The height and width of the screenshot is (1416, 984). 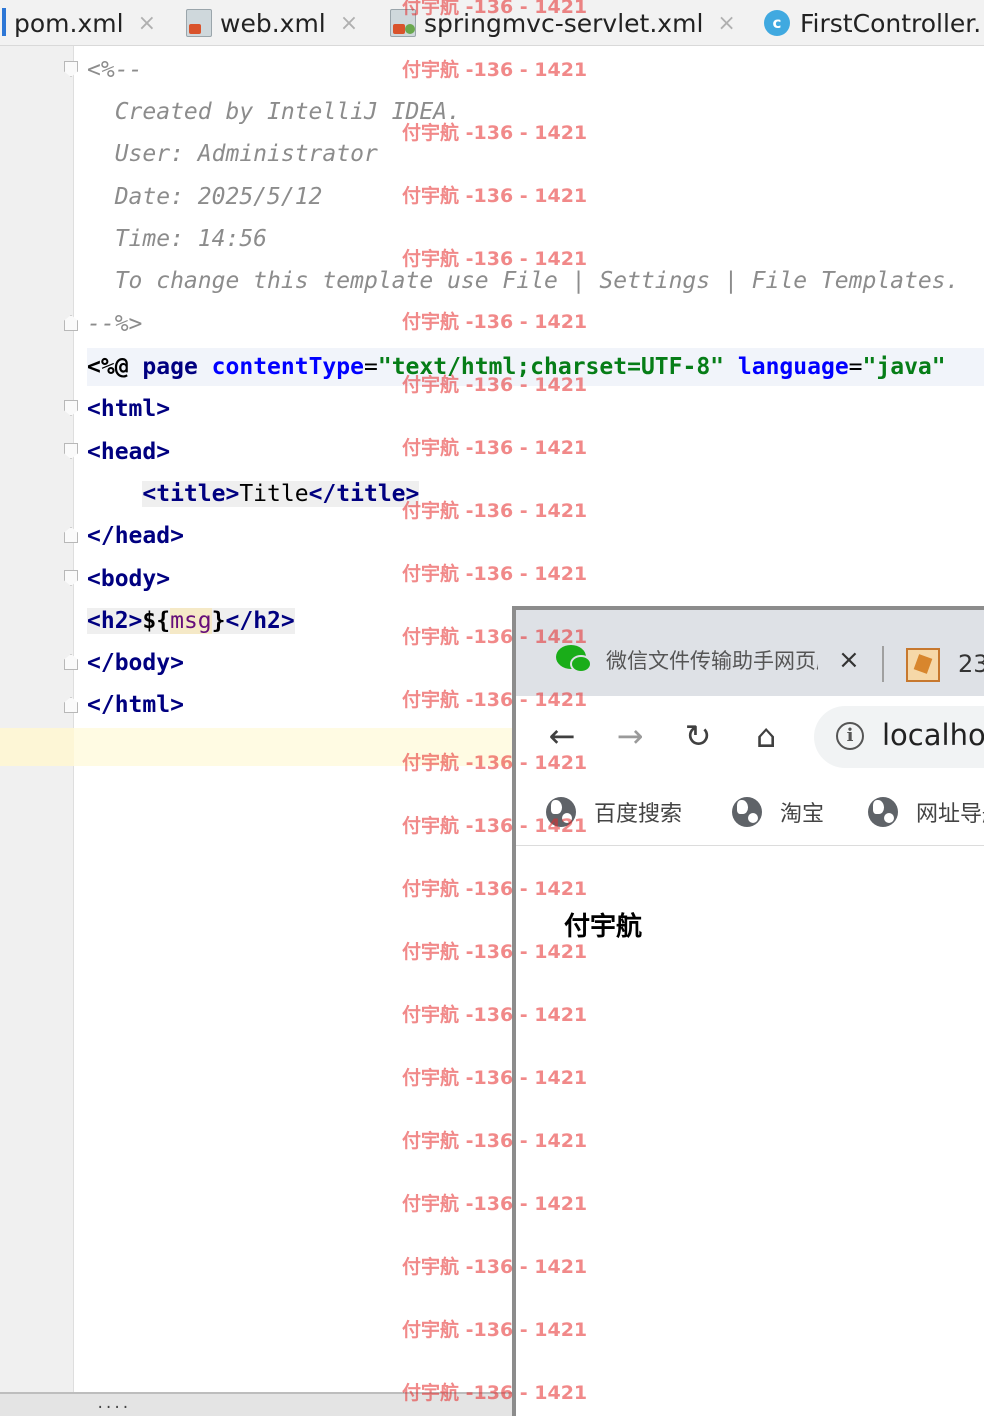 What do you see at coordinates (69, 23) in the screenshot?
I see `tab-label: pom.xml` at bounding box center [69, 23].